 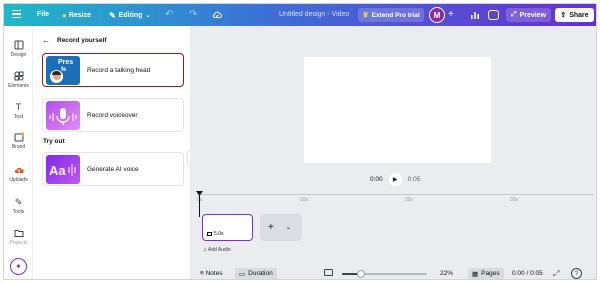 I want to click on clip-duration-label: 5.0s, so click(x=219, y=234).